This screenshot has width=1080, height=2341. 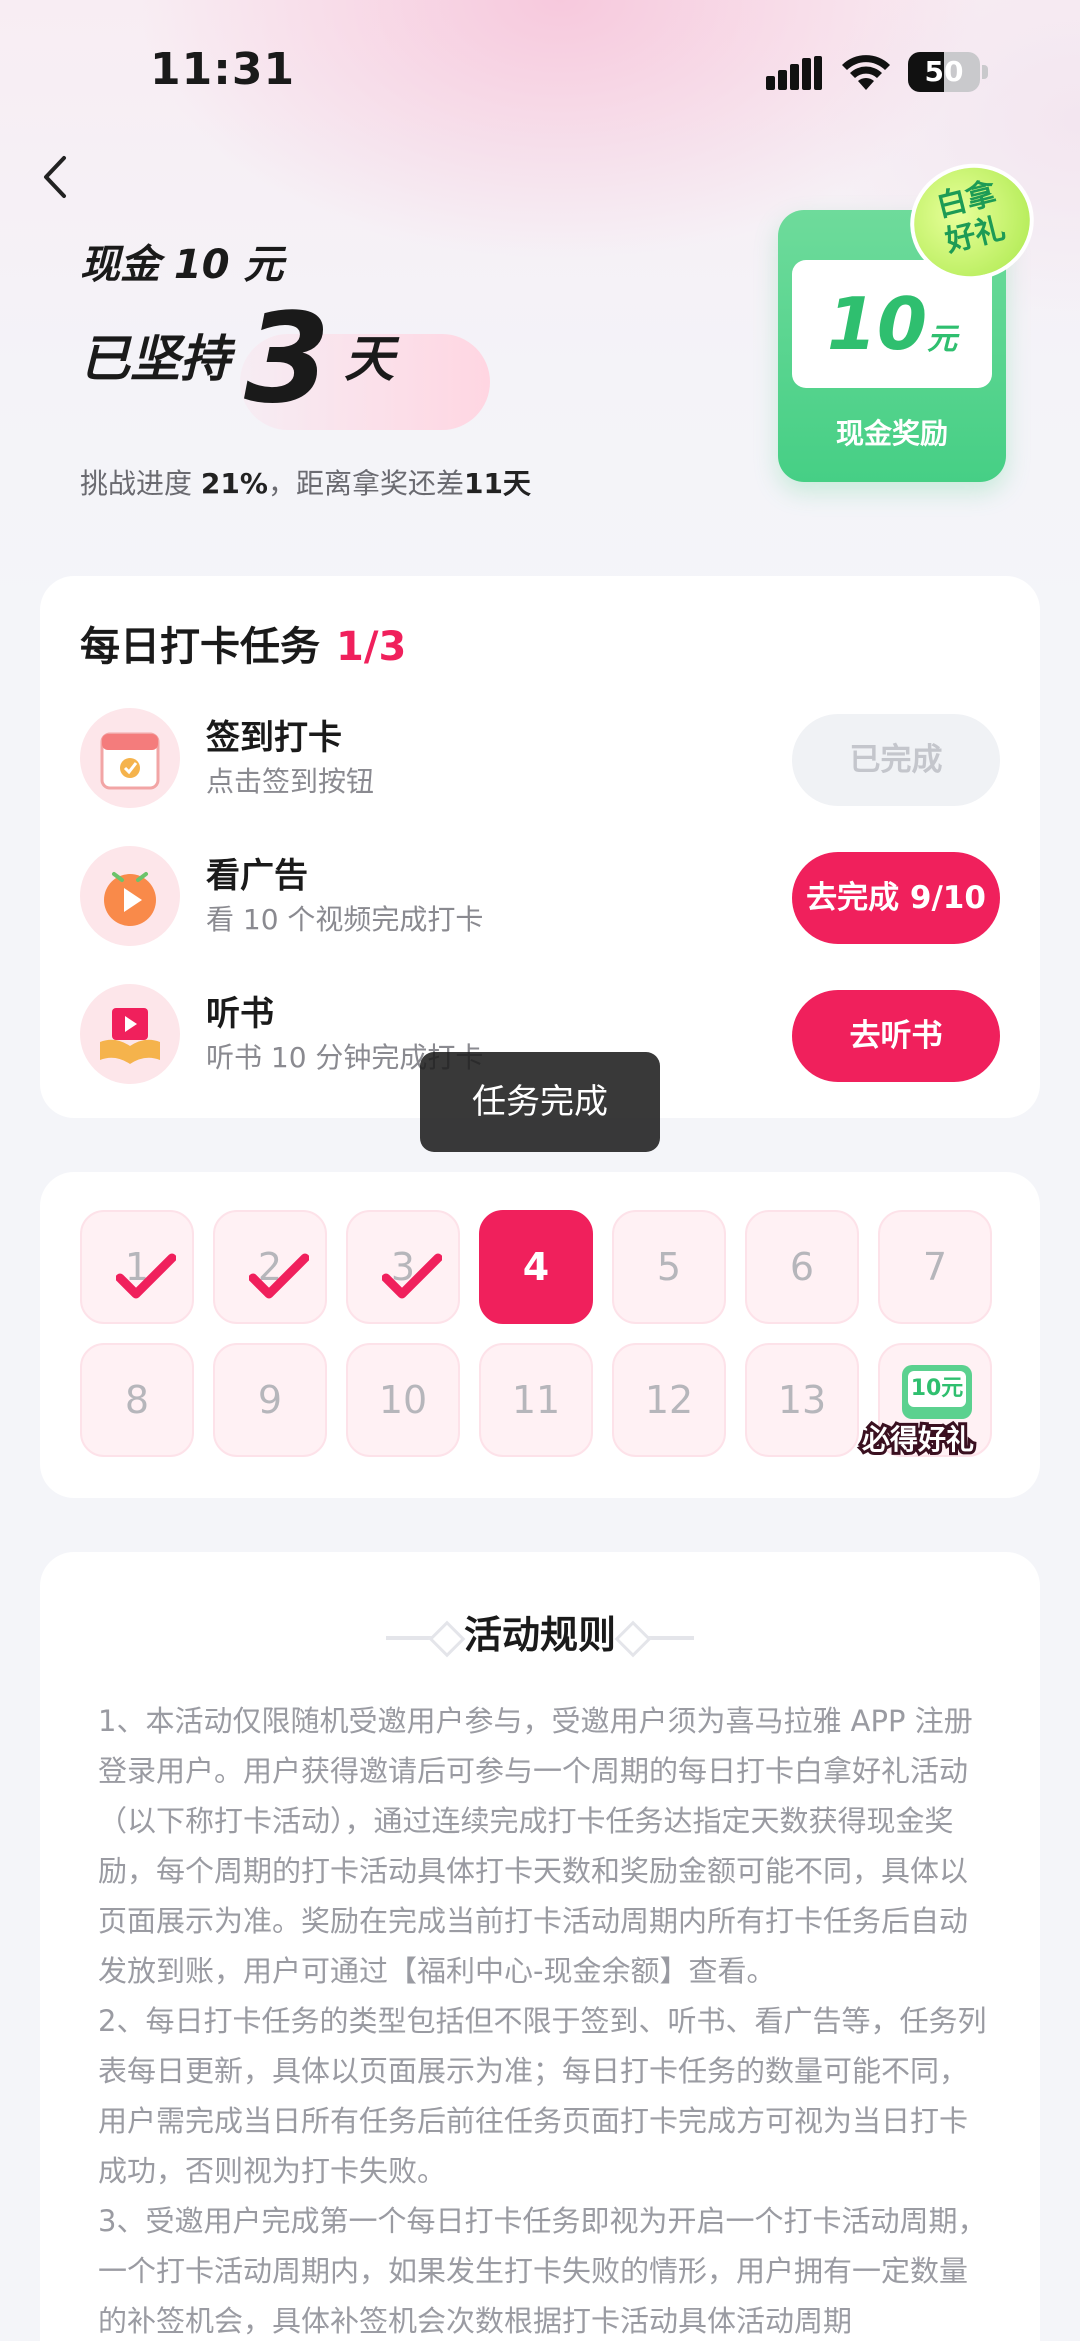 I want to click on calendar-day: 5, so click(x=669, y=1267).